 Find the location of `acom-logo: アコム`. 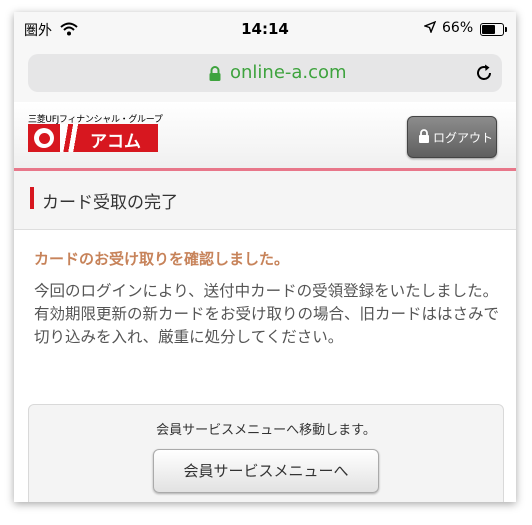

acom-logo: アコム is located at coordinates (93, 138).